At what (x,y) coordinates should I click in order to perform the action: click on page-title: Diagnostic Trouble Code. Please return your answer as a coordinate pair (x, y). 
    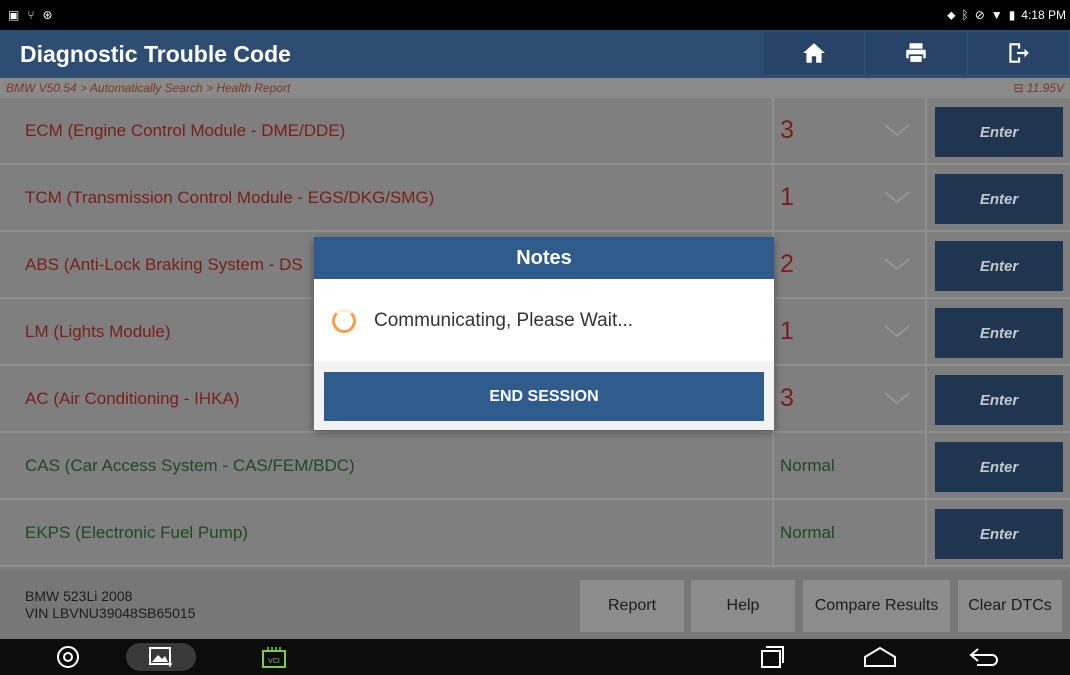
    Looking at the image, I should click on (155, 54).